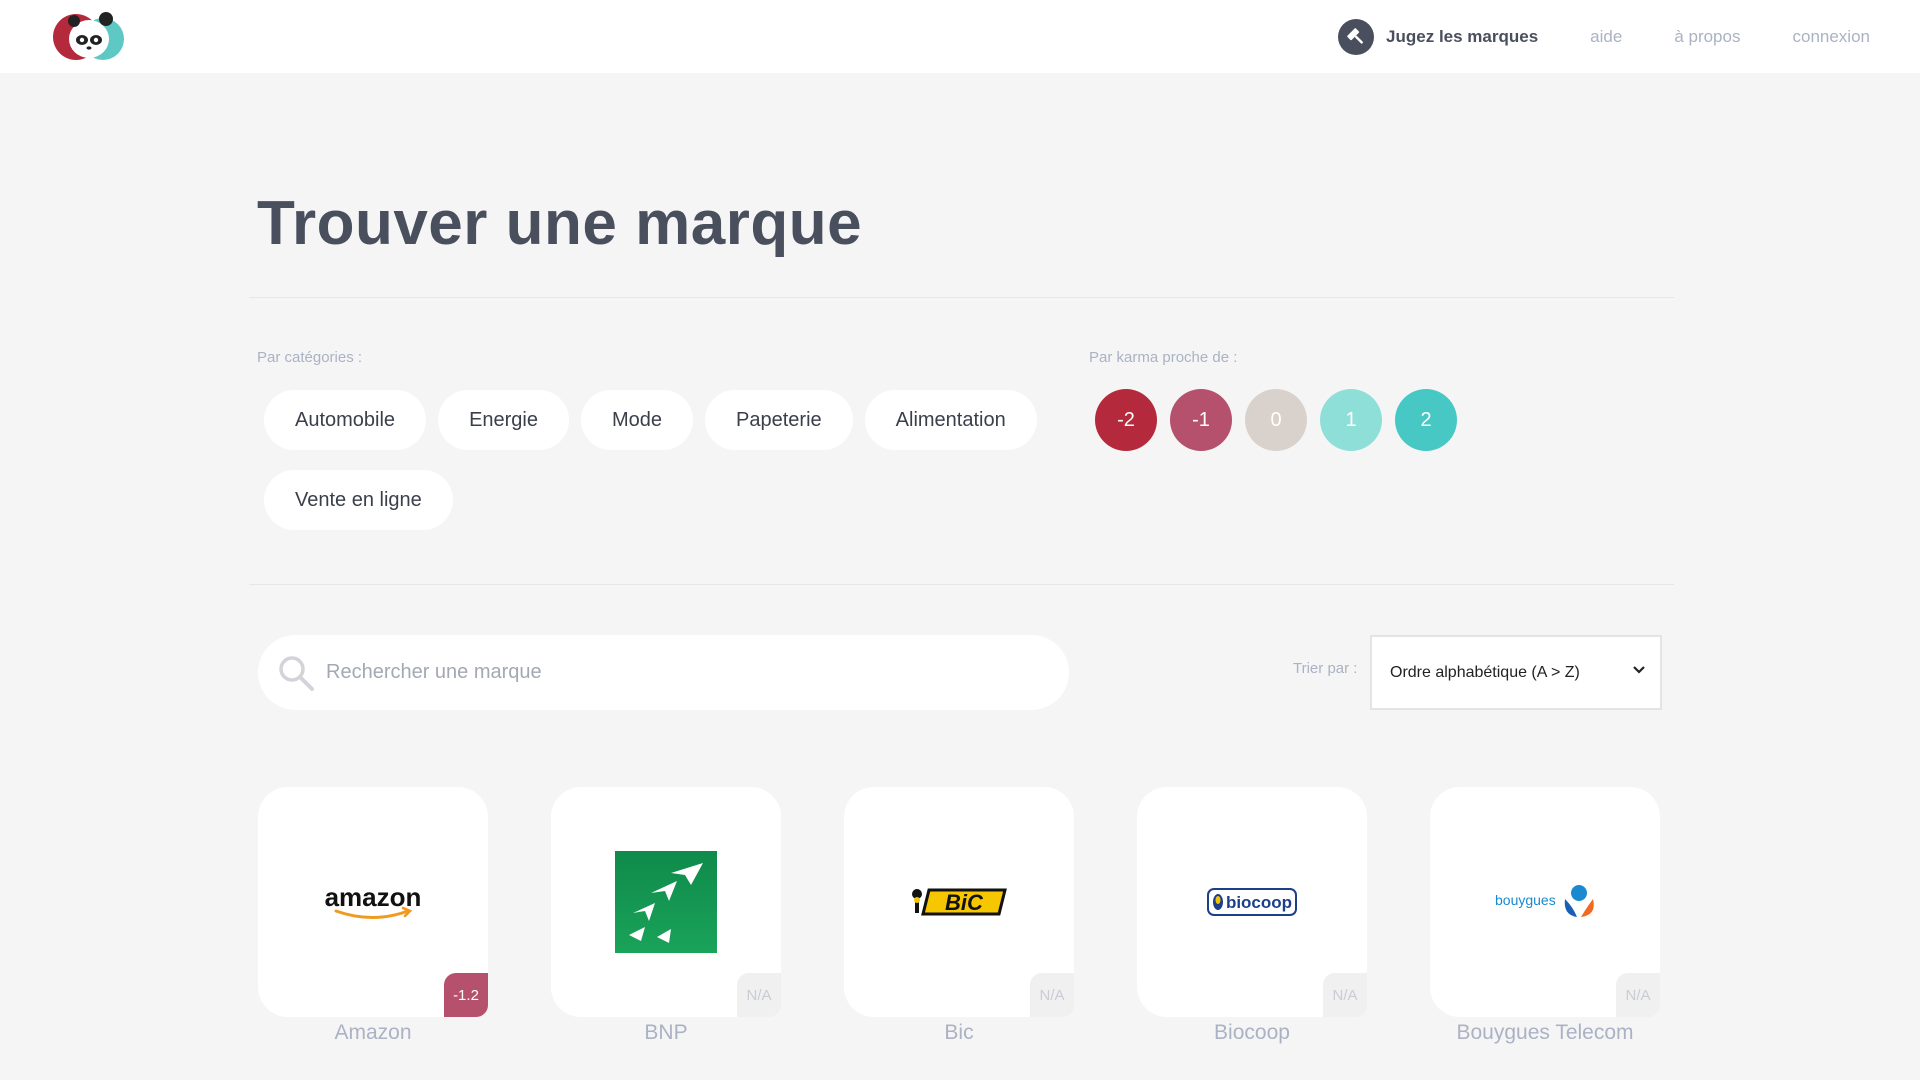 The height and width of the screenshot is (1080, 1920). Describe the element at coordinates (373, 1032) in the screenshot. I see `brand-name: Amazon` at that location.